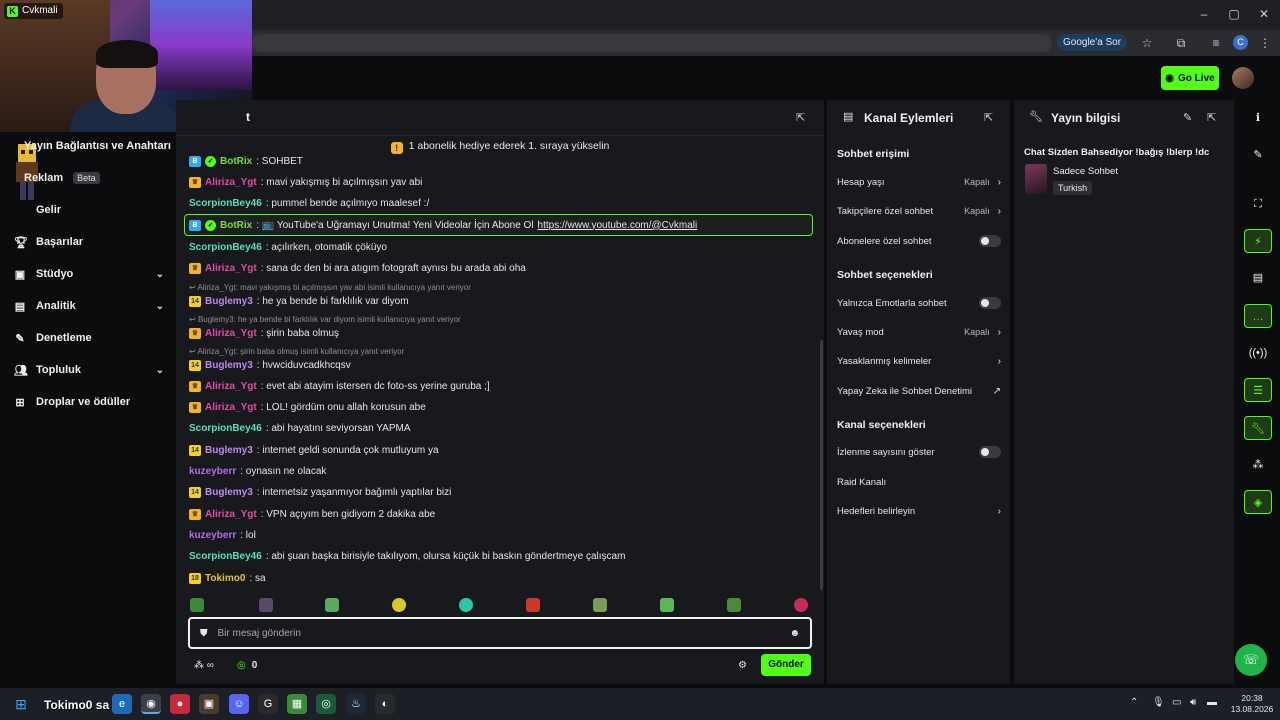 Image resolution: width=1280 pixels, height=720 pixels. I want to click on edge-icon: e, so click(122, 704).